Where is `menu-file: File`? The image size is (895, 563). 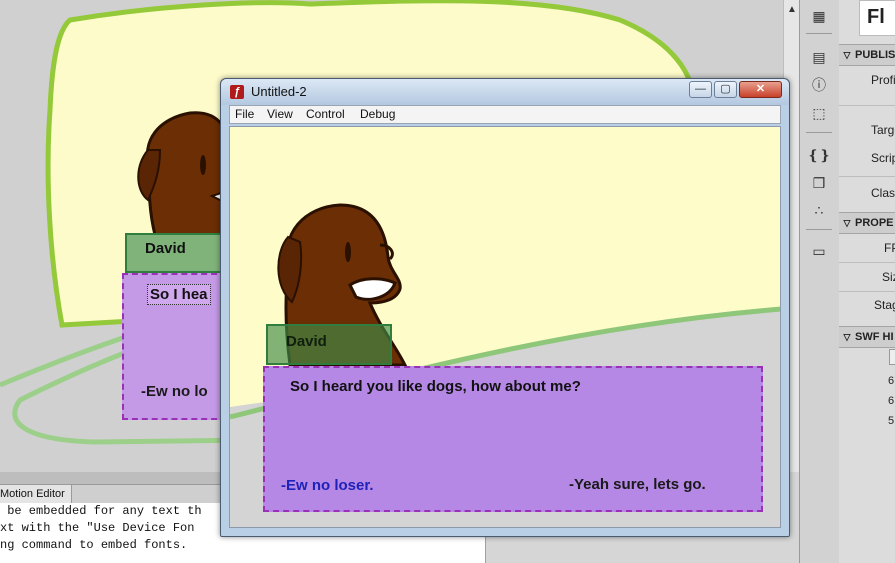 menu-file: File is located at coordinates (244, 114).